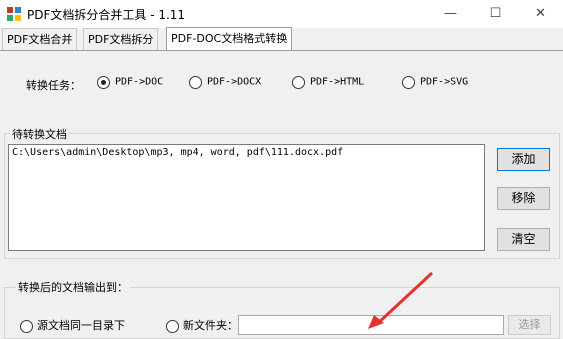 This screenshot has height=339, width=563. I want to click on browse-button: 选择, so click(529, 325).